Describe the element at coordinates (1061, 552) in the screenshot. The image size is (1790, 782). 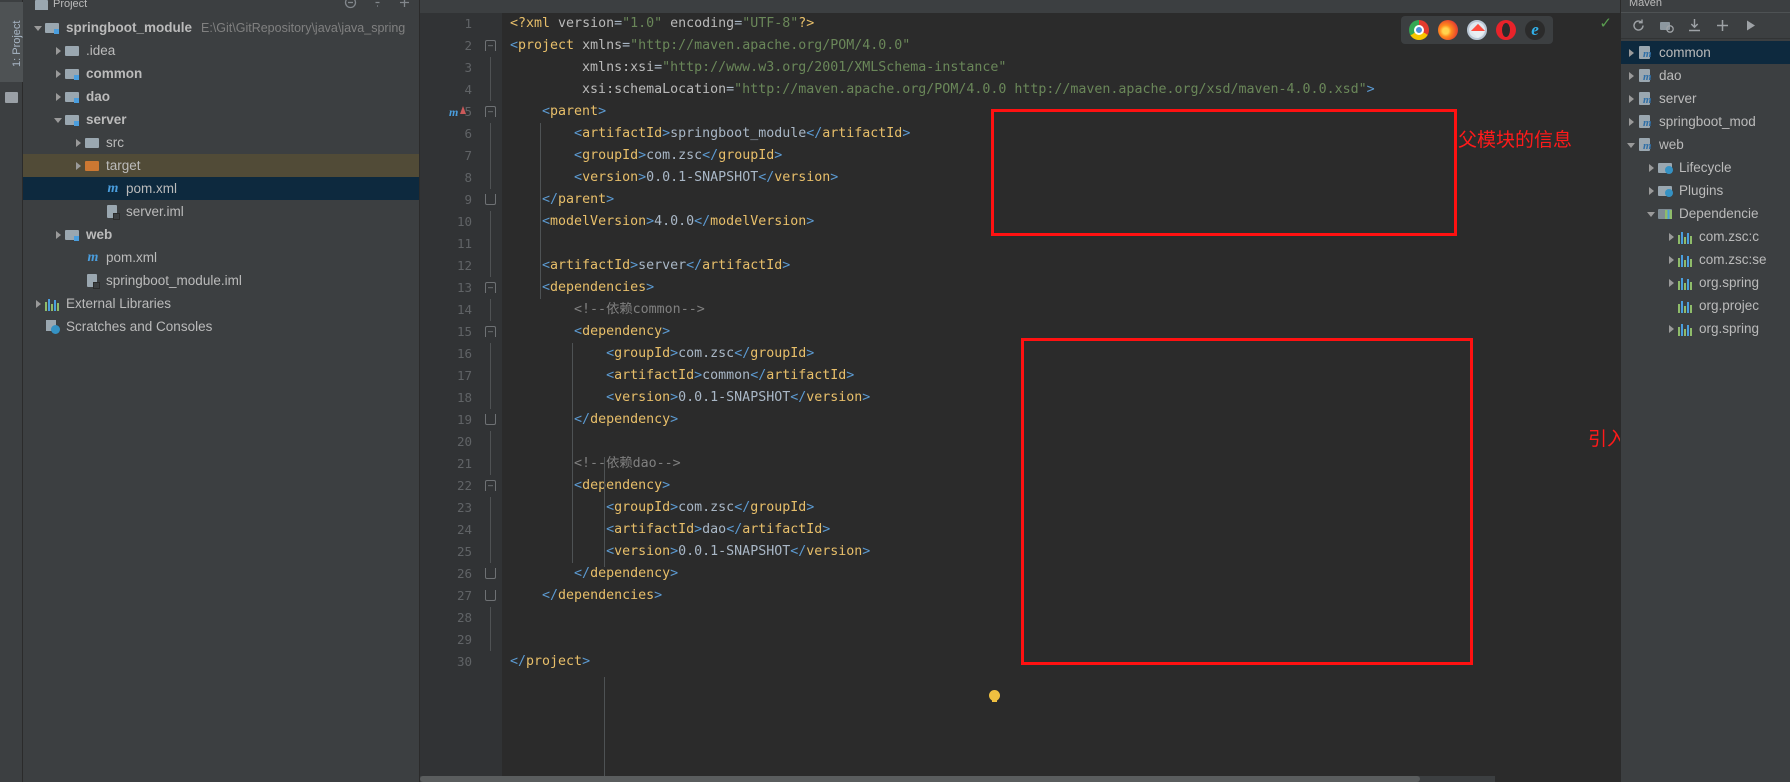
I see `code-line-25: <version>0.0.1-SNAPSHOT</version>` at that location.